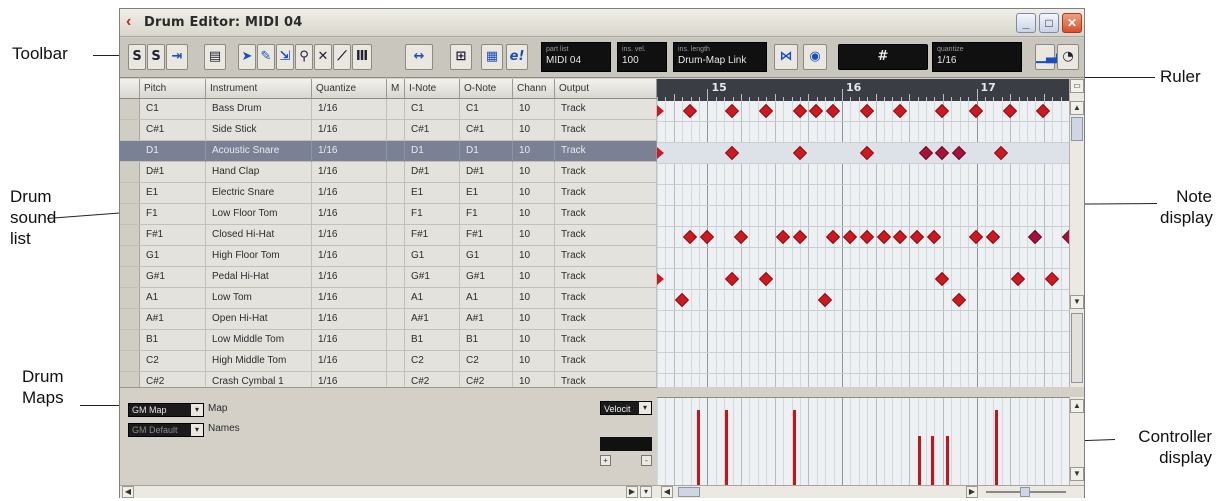  I want to click on cell-pitch: C2, so click(173, 361).